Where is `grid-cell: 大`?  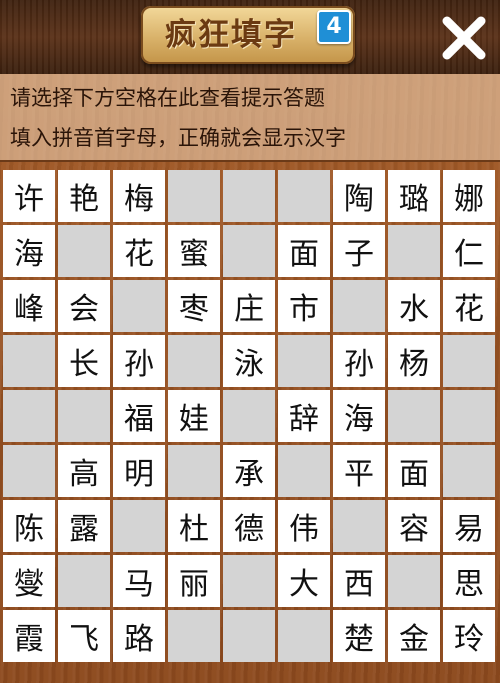
grid-cell: 大 is located at coordinates (304, 581).